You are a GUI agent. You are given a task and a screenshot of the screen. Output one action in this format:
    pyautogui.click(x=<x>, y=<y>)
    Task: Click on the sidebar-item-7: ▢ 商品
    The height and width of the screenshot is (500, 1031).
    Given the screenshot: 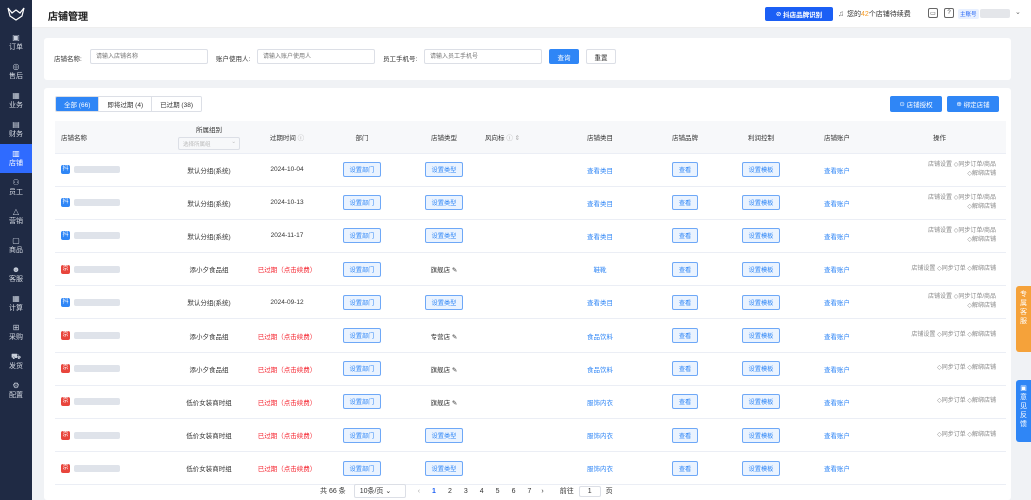 What is the action you would take?
    pyautogui.click(x=16, y=245)
    